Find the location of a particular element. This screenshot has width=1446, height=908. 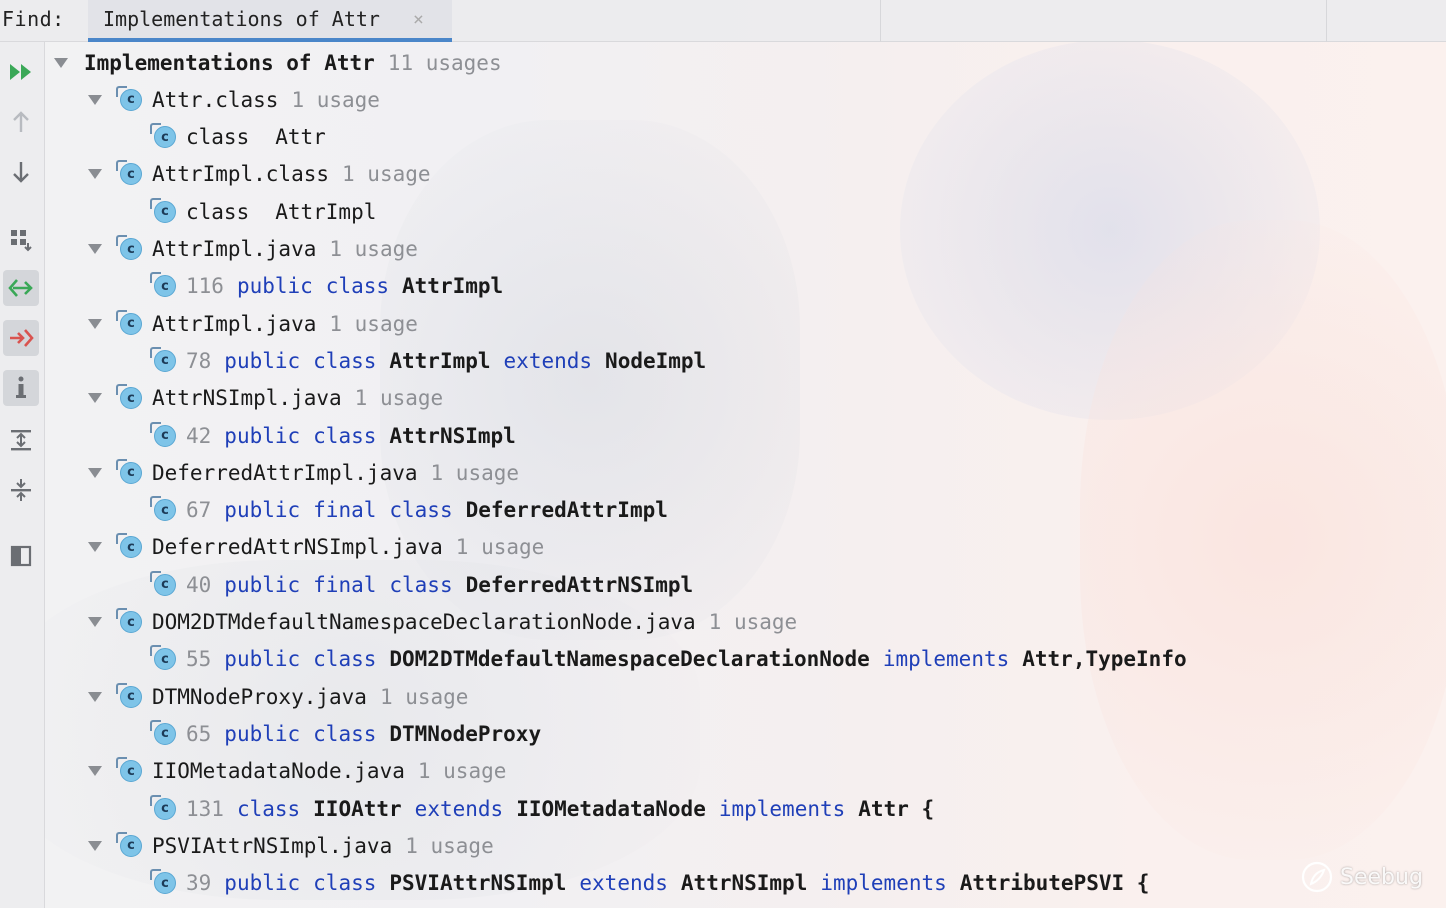

find-toolbar is located at coordinates (22, 475).